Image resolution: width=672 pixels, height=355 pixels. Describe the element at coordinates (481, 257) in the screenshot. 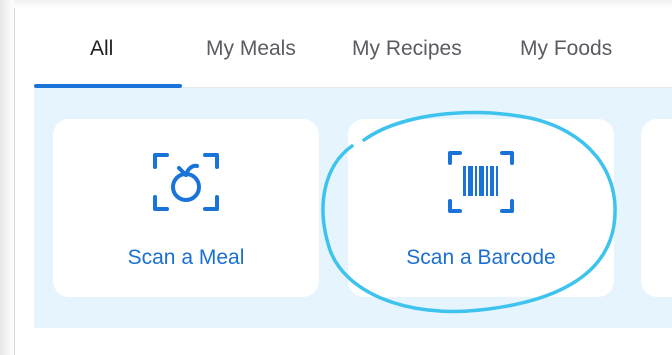

I see `scan-barcode-label: Scan a Barcode` at that location.